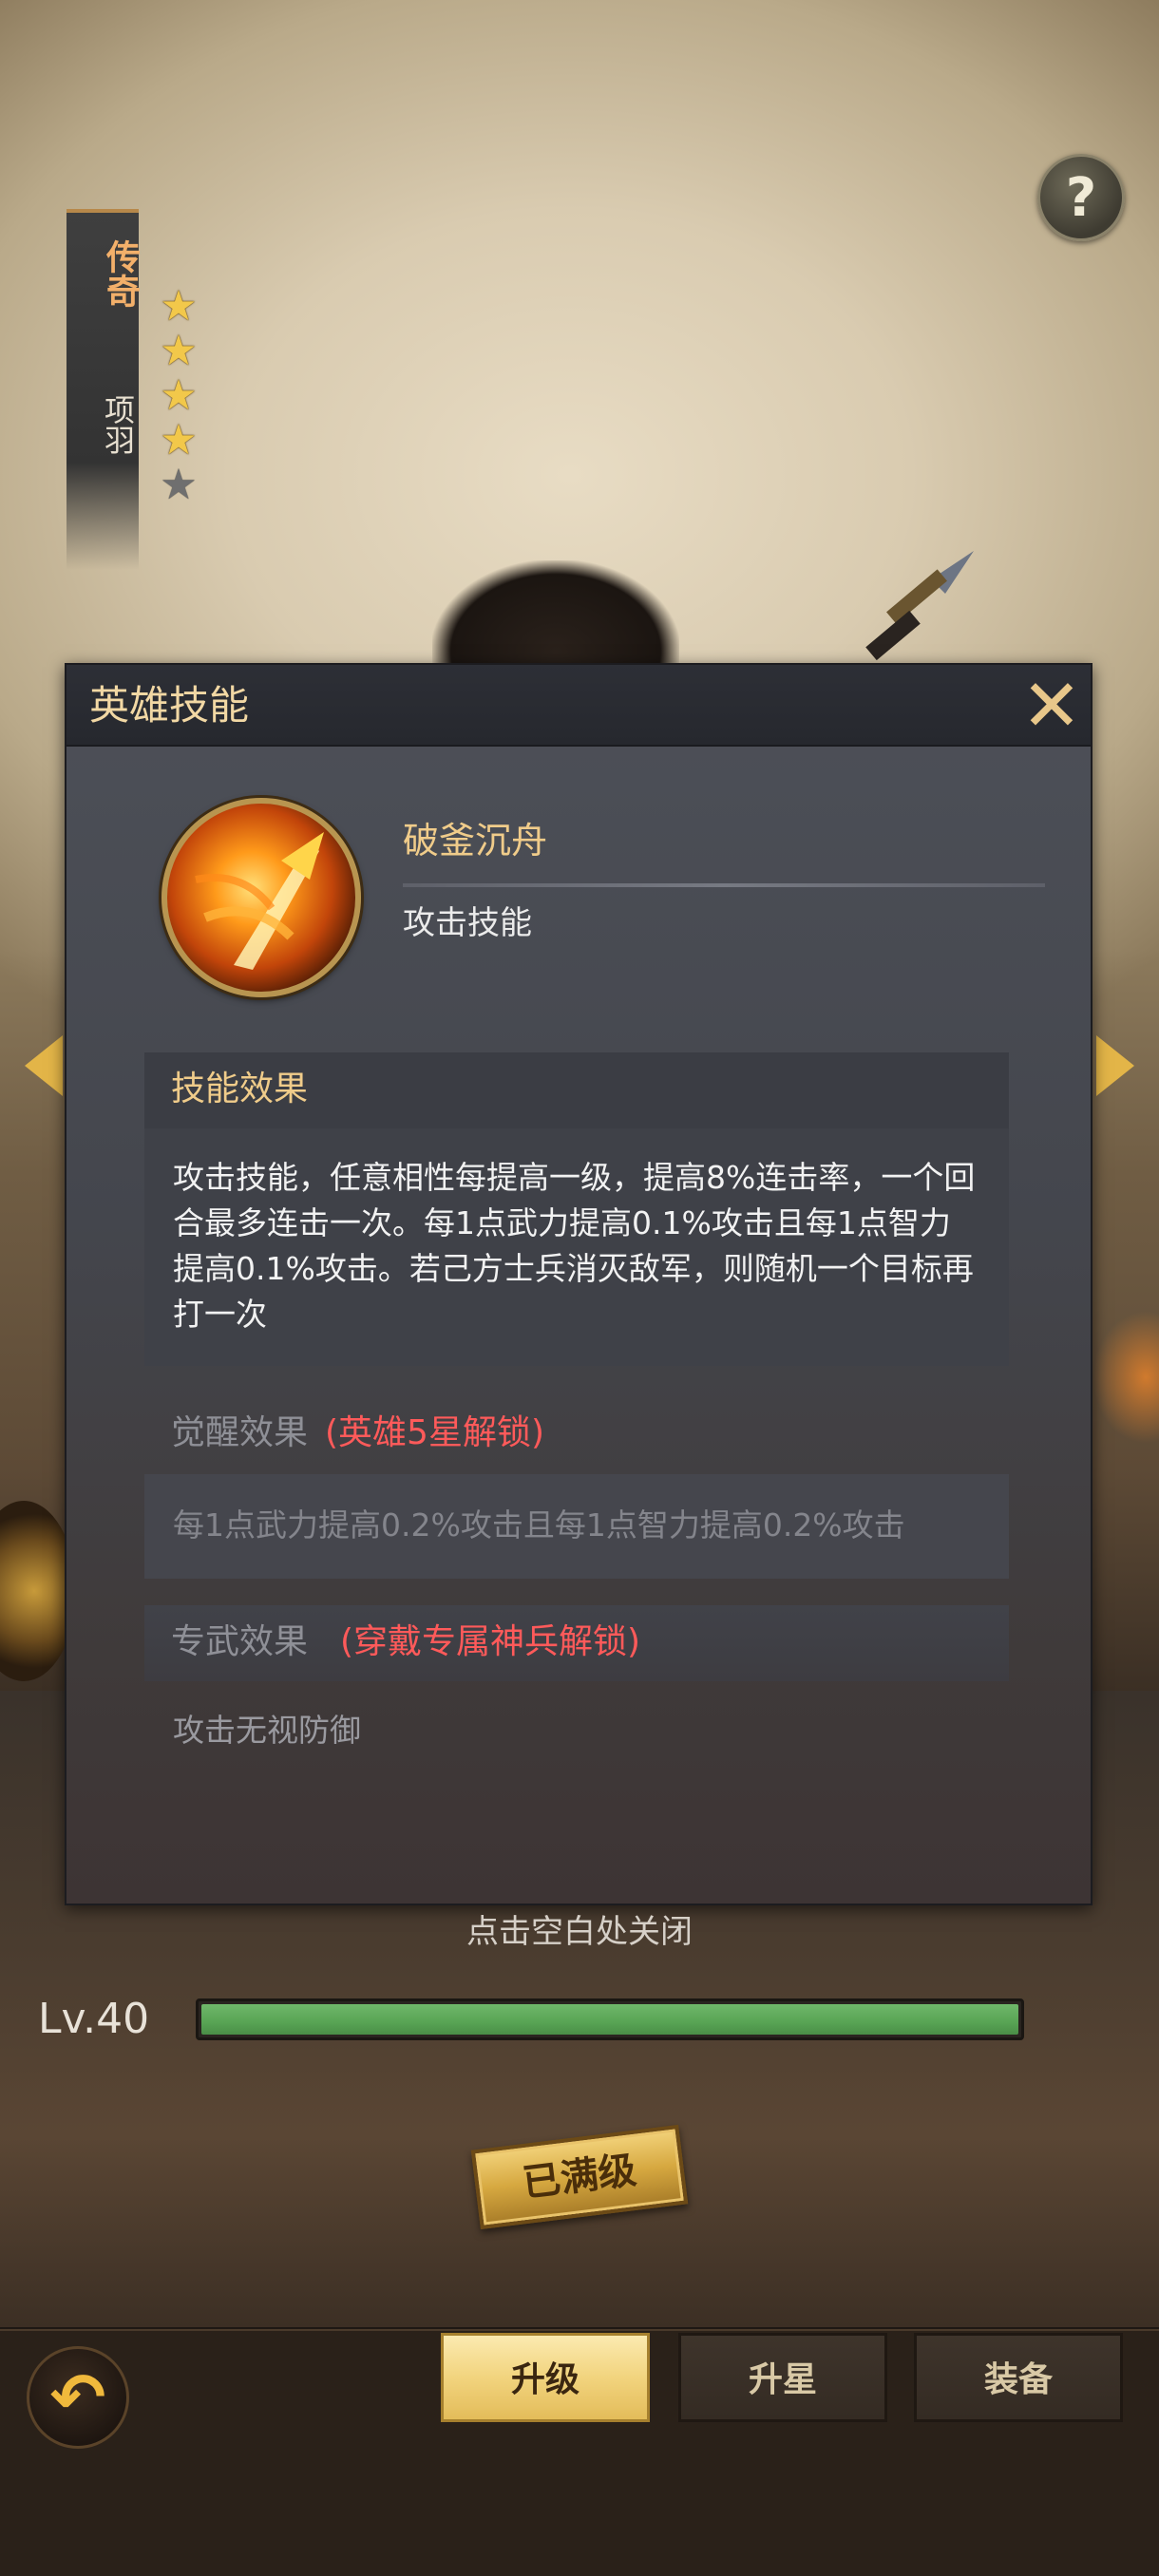 The width and height of the screenshot is (1159, 2576). I want to click on level-progress-fill, so click(609, 2019).